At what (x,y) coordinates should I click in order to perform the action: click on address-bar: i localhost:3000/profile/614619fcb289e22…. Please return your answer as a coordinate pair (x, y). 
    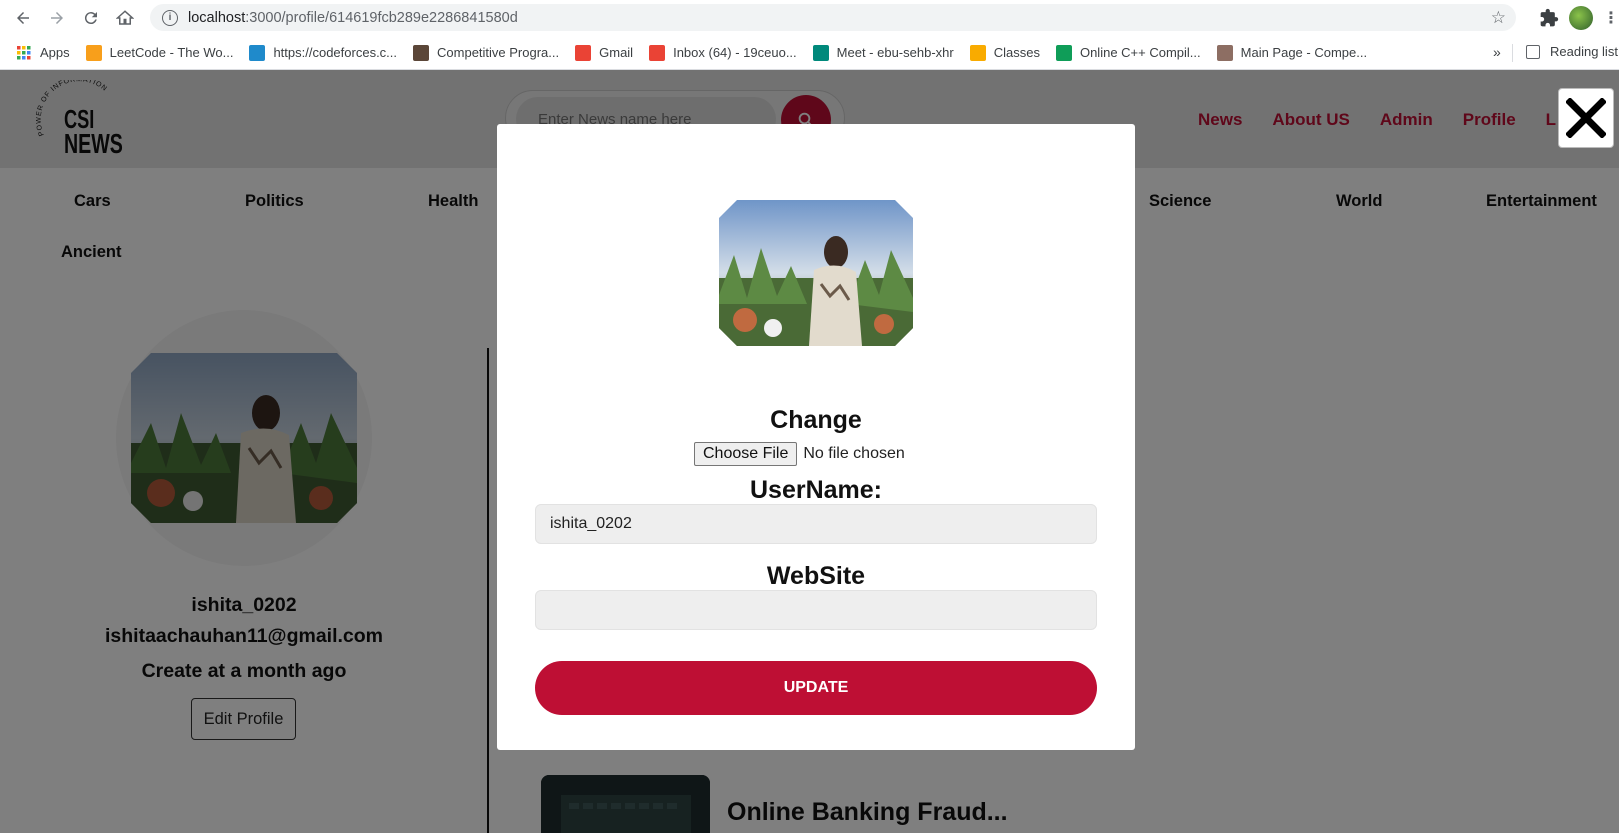
    Looking at the image, I should click on (833, 17).